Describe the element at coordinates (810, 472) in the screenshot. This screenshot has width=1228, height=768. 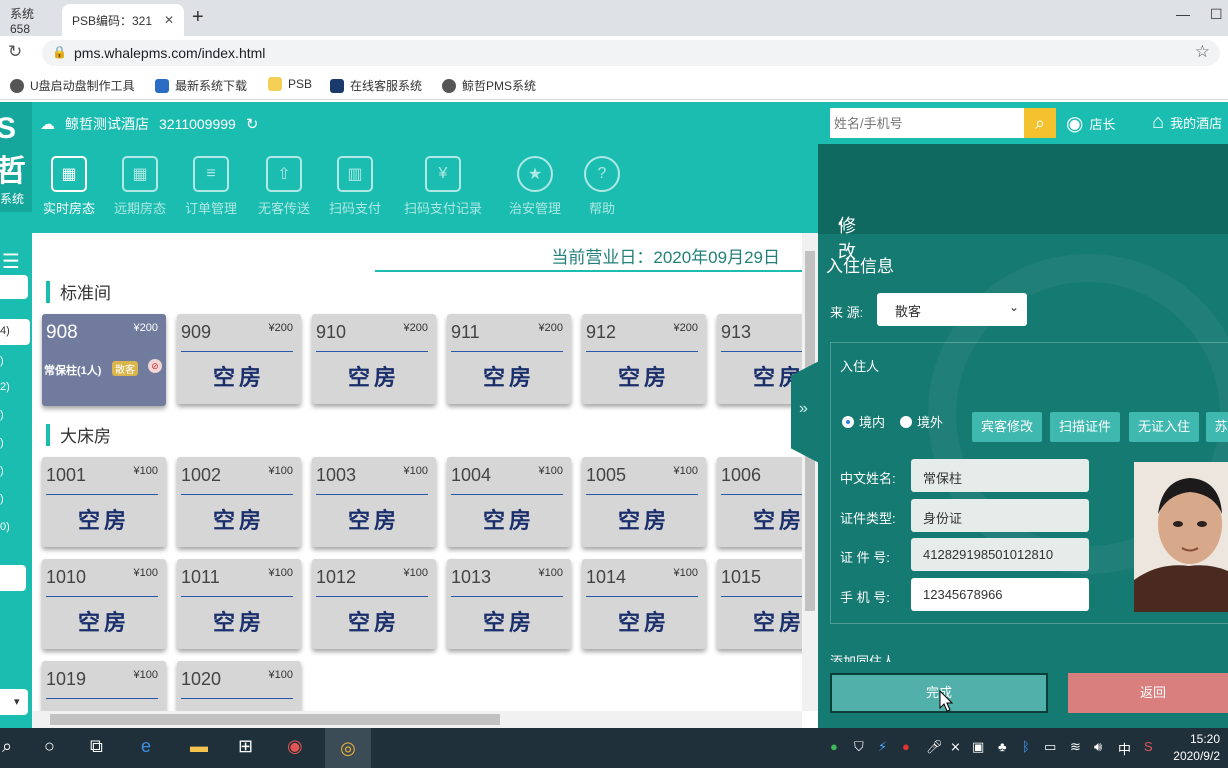
I see `vertical-scrollbar` at that location.